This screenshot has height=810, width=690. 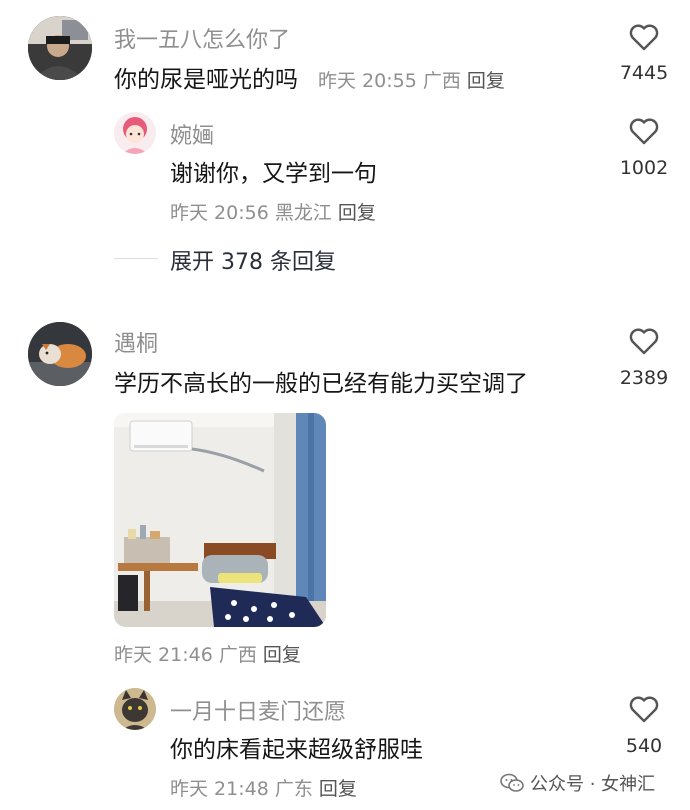 I want to click on comment-time-3: 昨天 21:46, so click(x=163, y=655).